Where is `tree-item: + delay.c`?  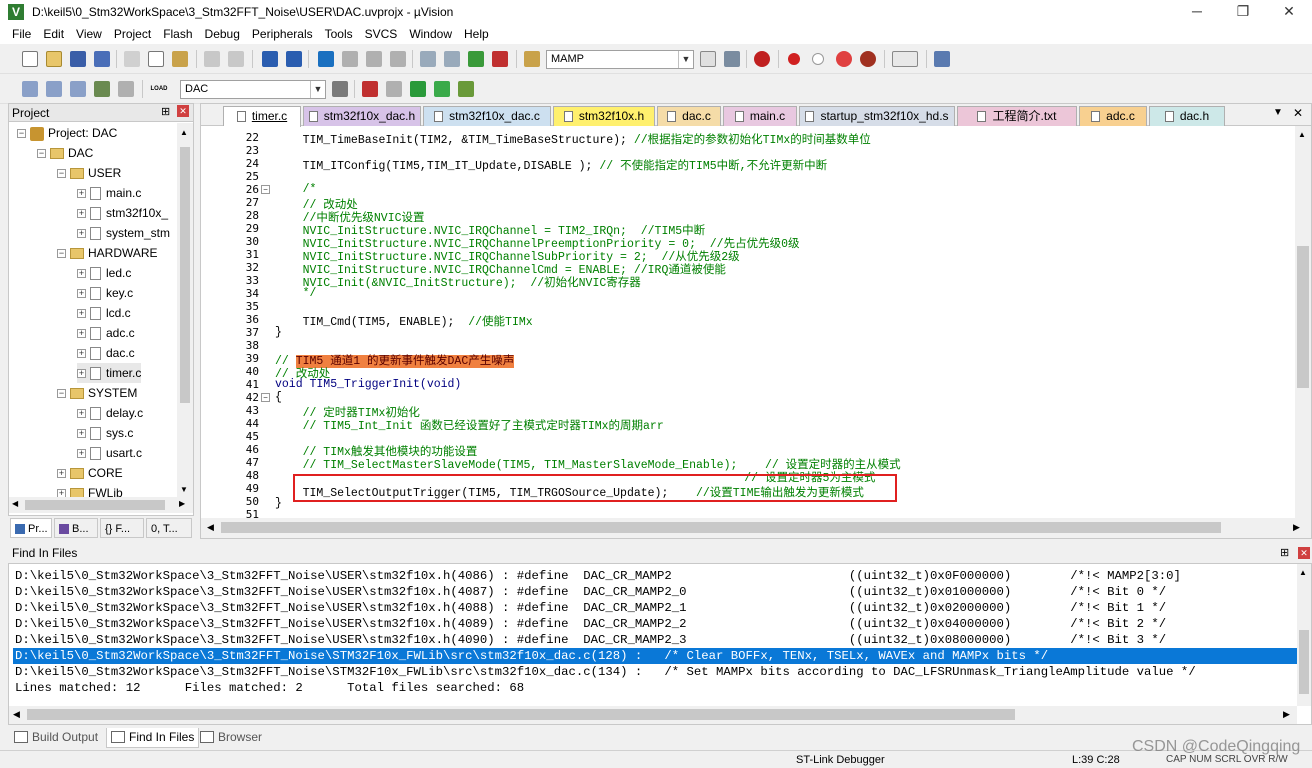 tree-item: + delay.c is located at coordinates (110, 413).